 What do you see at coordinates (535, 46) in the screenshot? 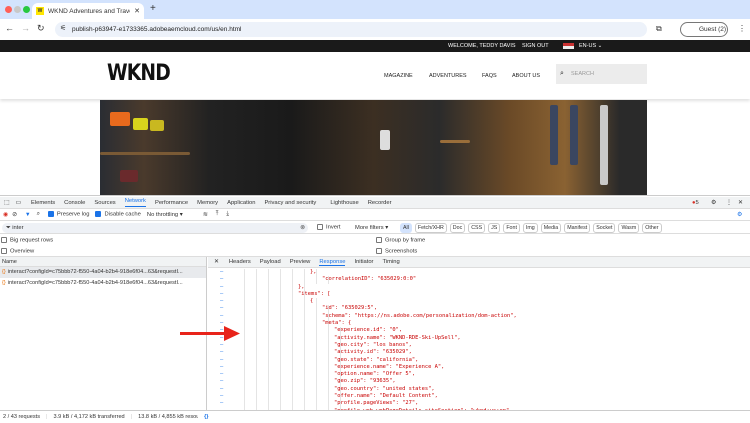
I see `sign-out-link: SIGN OUT` at bounding box center [535, 46].